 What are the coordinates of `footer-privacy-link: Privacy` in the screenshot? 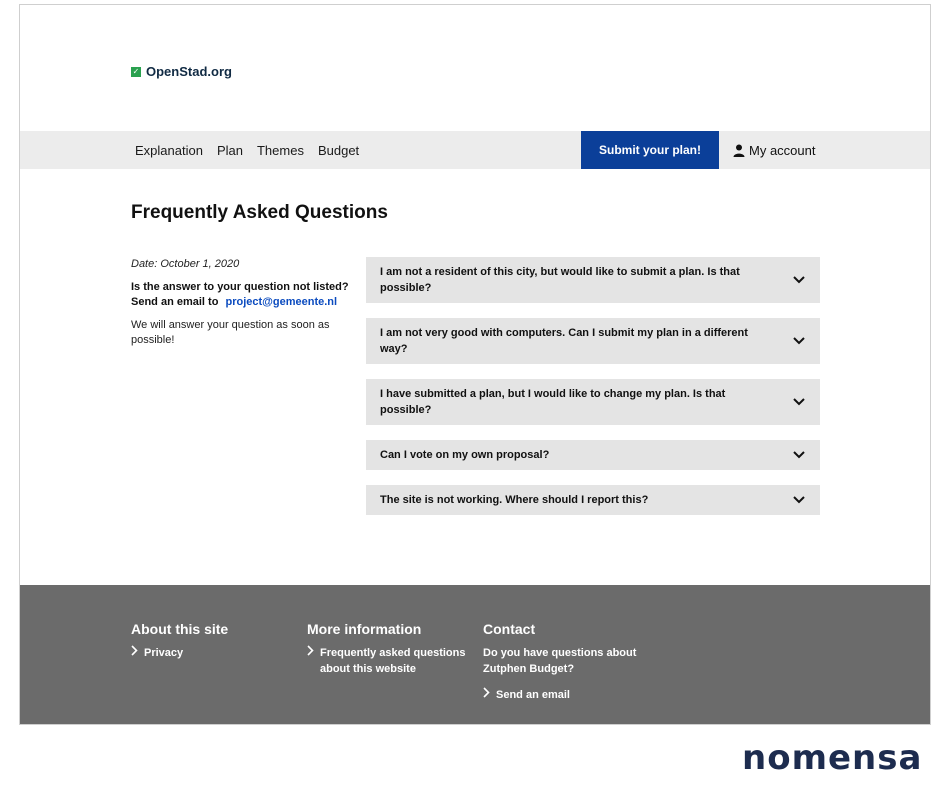 It's located at (211, 653).